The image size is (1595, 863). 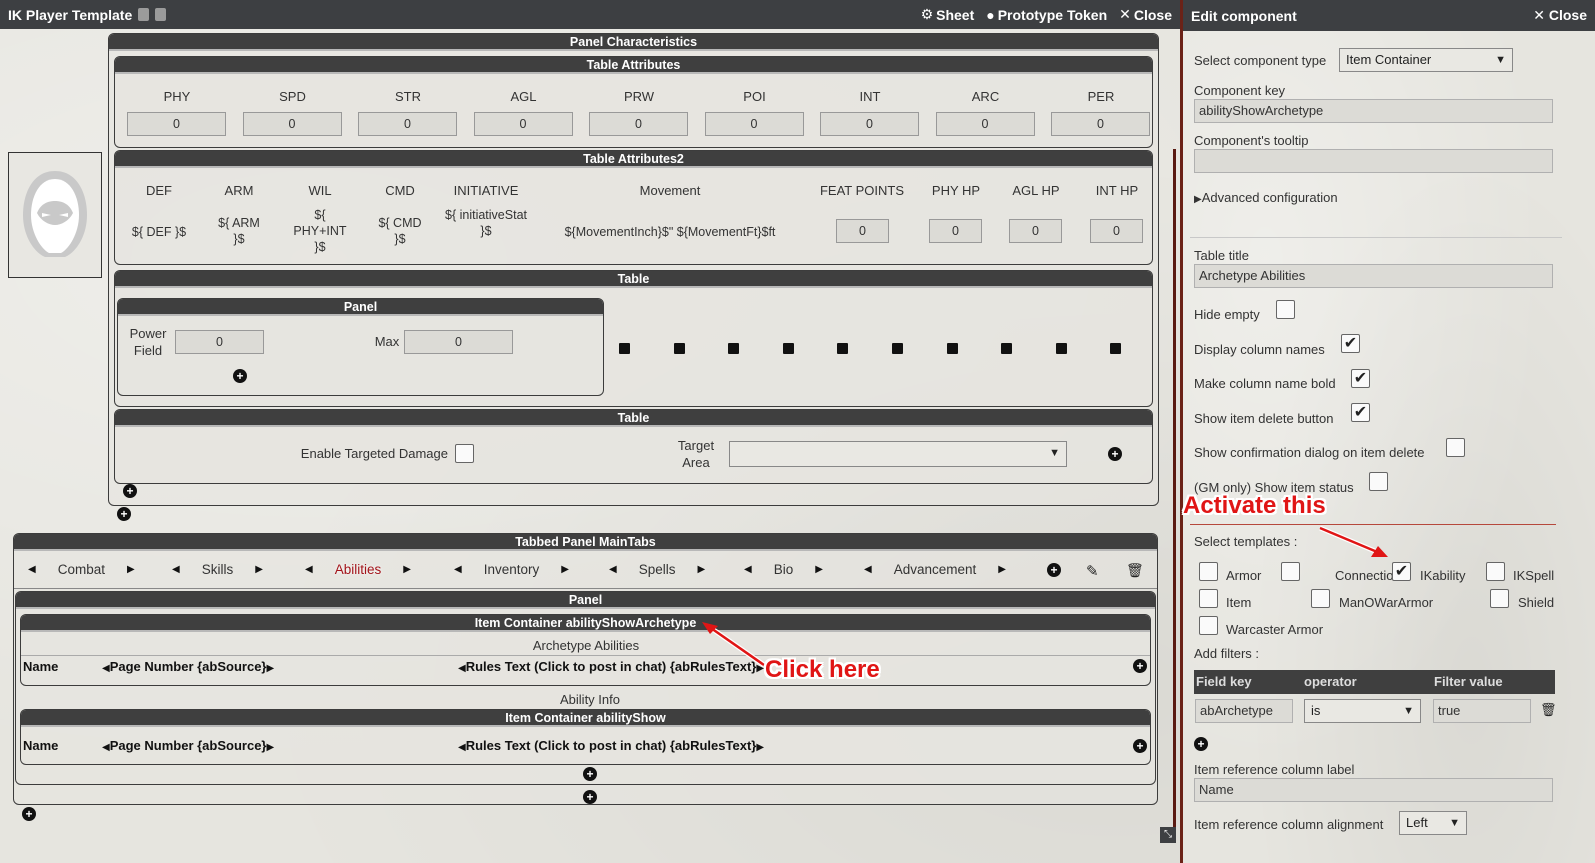 I want to click on power-field-input: 0, so click(x=219, y=342).